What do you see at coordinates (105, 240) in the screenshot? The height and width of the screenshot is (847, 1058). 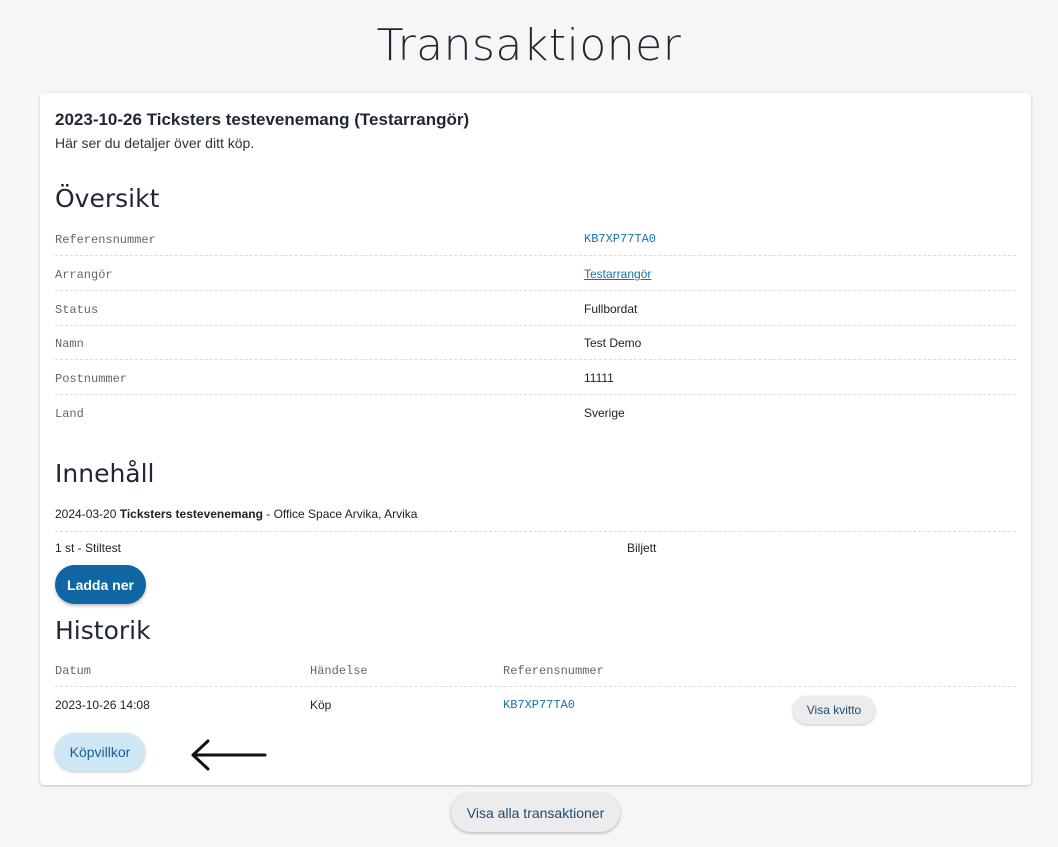 I see `row-key: Referensnummer` at bounding box center [105, 240].